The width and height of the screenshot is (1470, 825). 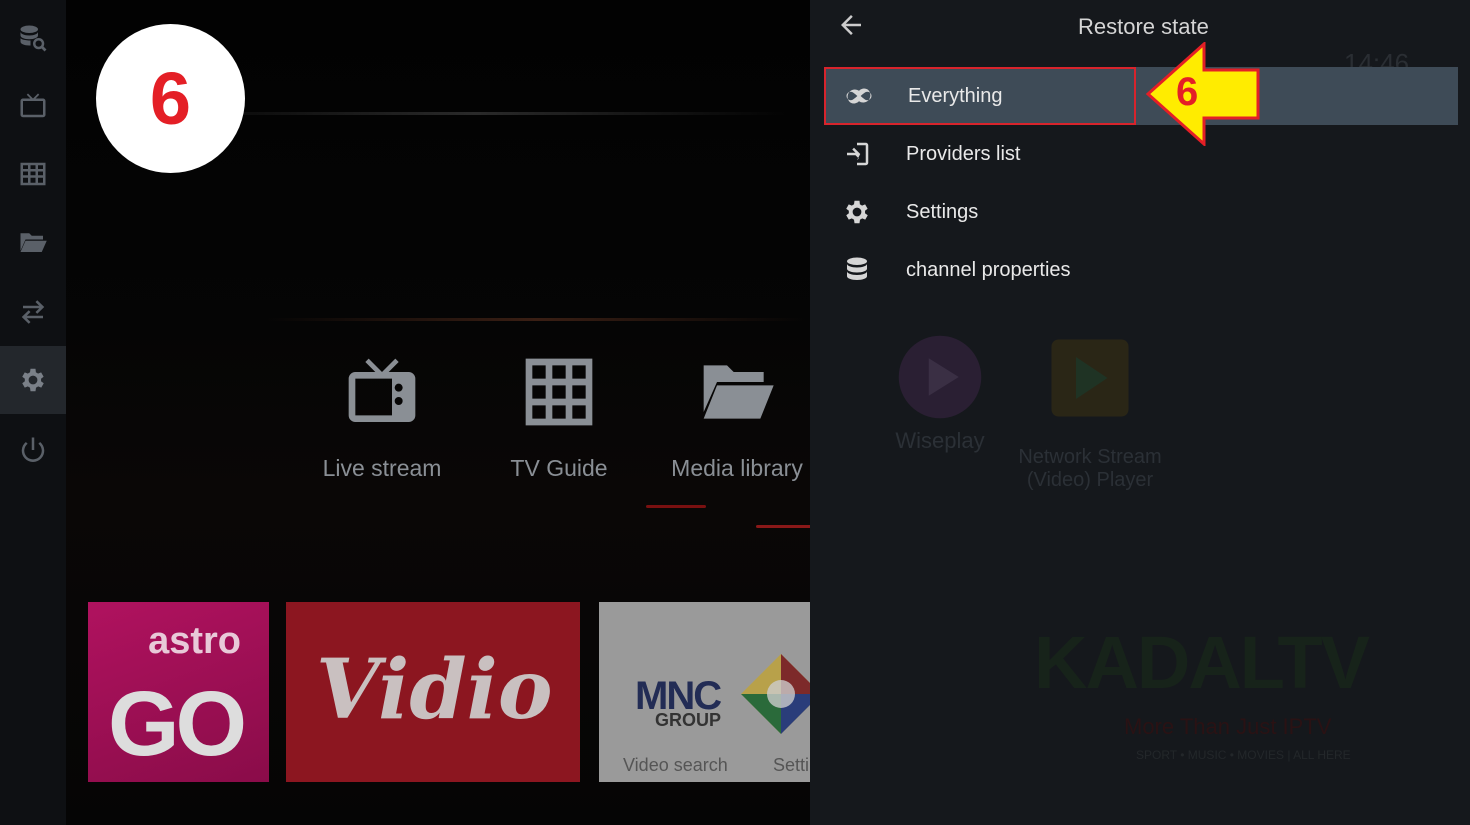 What do you see at coordinates (1203, 94) in the screenshot?
I see `callout-arrow-icon` at bounding box center [1203, 94].